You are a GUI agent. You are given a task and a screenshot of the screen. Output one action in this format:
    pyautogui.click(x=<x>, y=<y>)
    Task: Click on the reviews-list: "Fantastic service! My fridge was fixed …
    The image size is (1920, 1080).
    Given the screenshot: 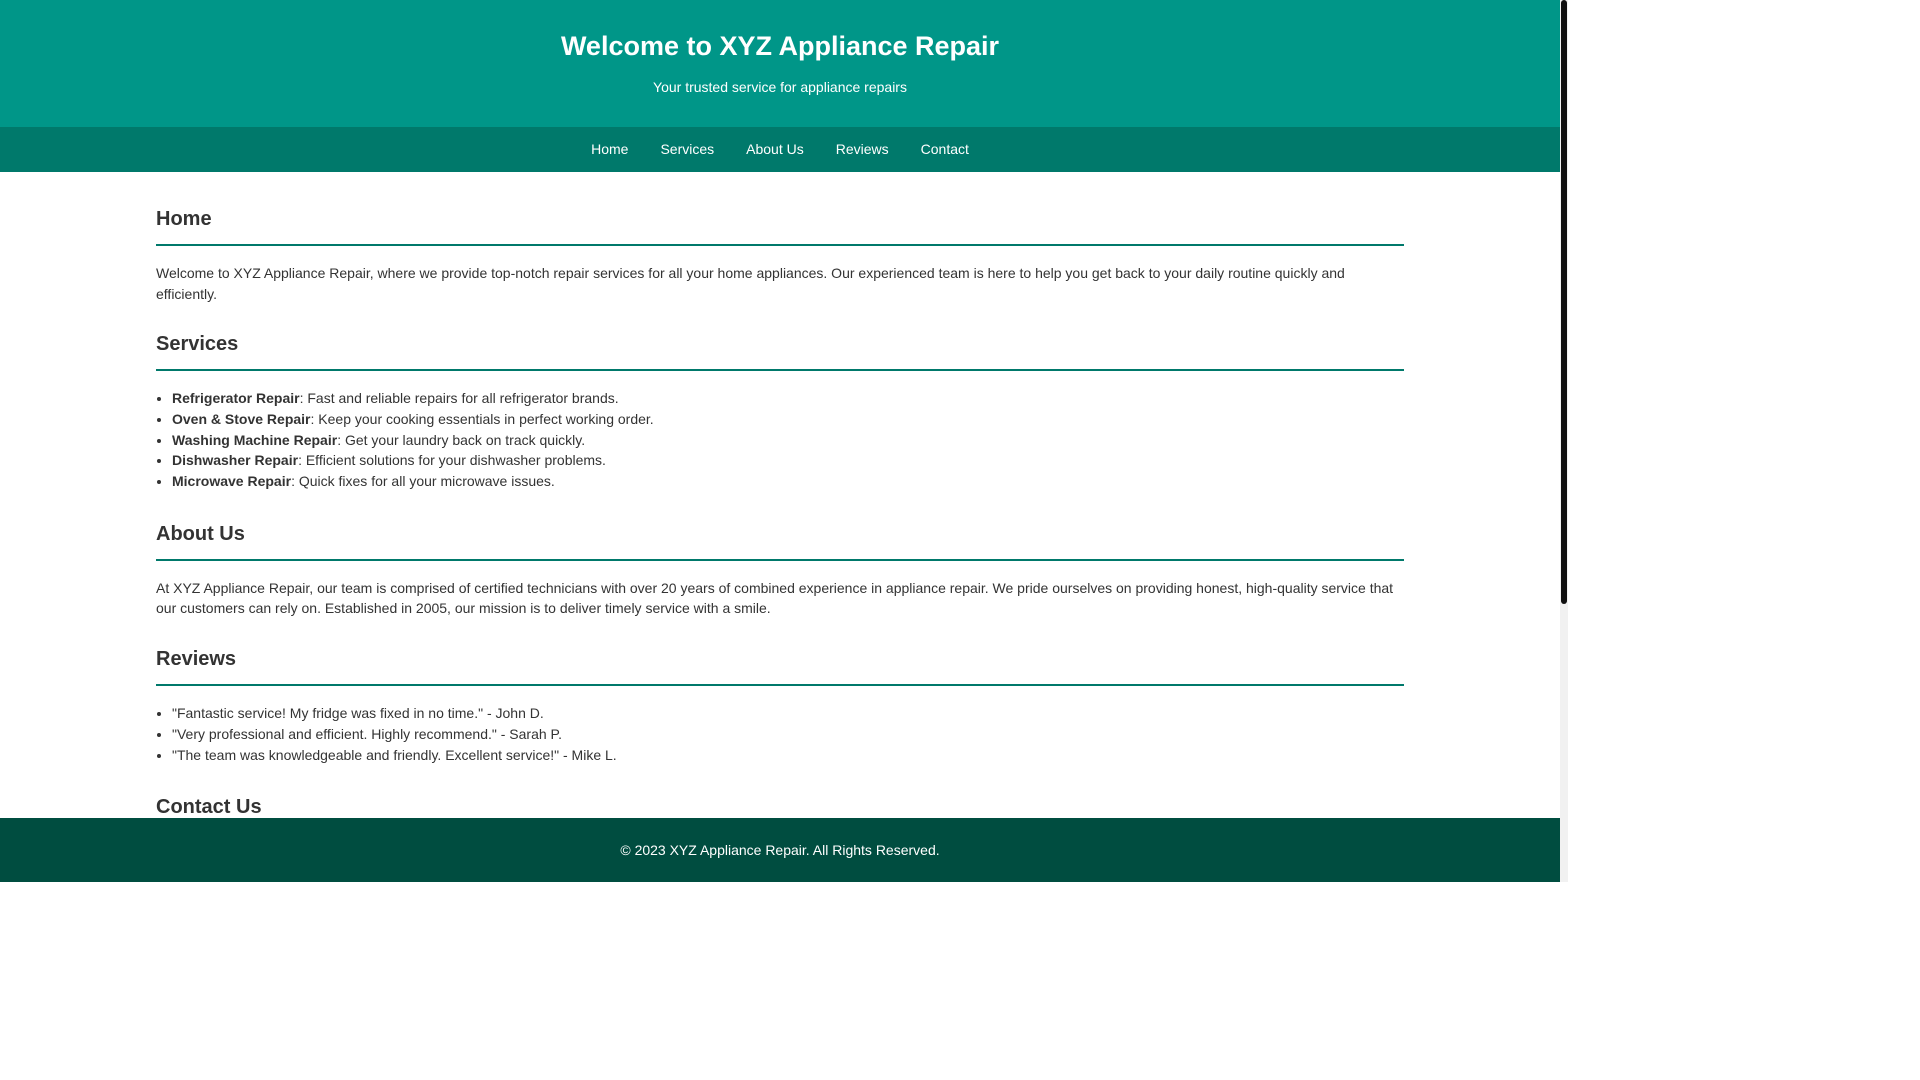 What is the action you would take?
    pyautogui.click(x=780, y=734)
    